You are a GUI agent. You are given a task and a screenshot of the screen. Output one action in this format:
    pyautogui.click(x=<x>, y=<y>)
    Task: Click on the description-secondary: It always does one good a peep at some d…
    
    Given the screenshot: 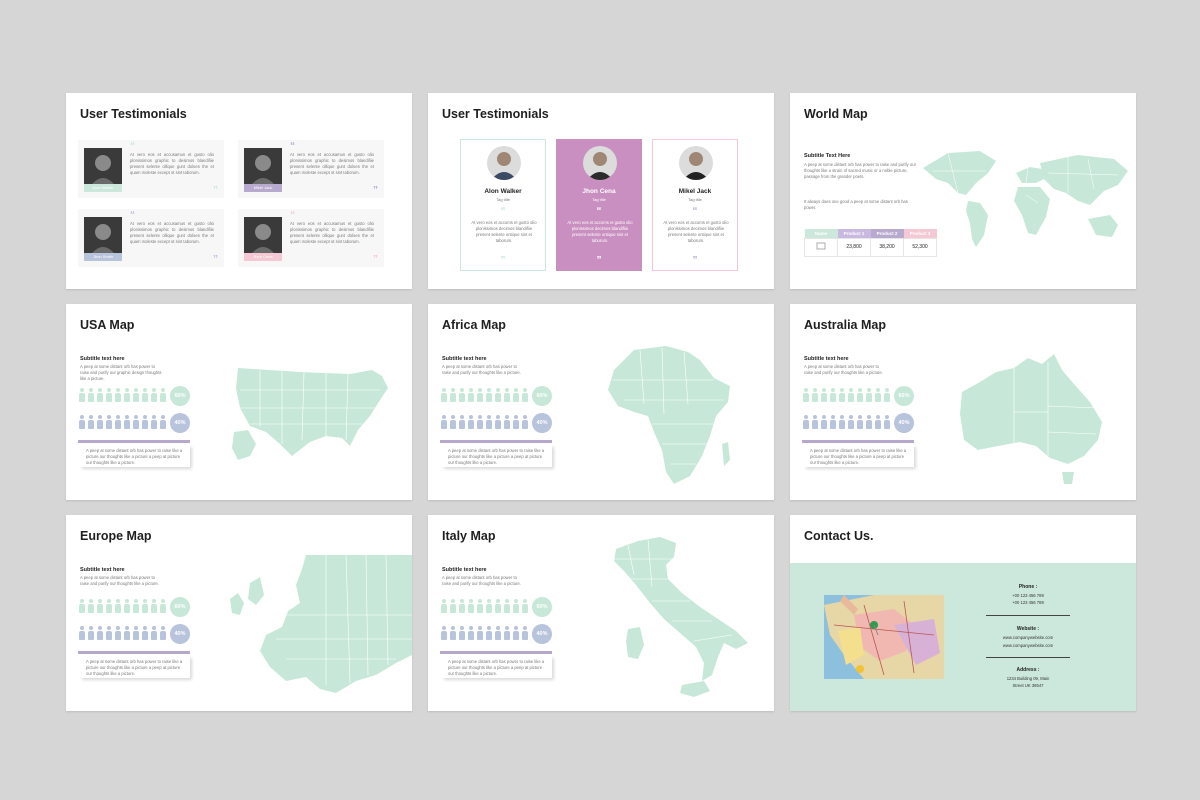 What is the action you would take?
    pyautogui.click(x=856, y=204)
    